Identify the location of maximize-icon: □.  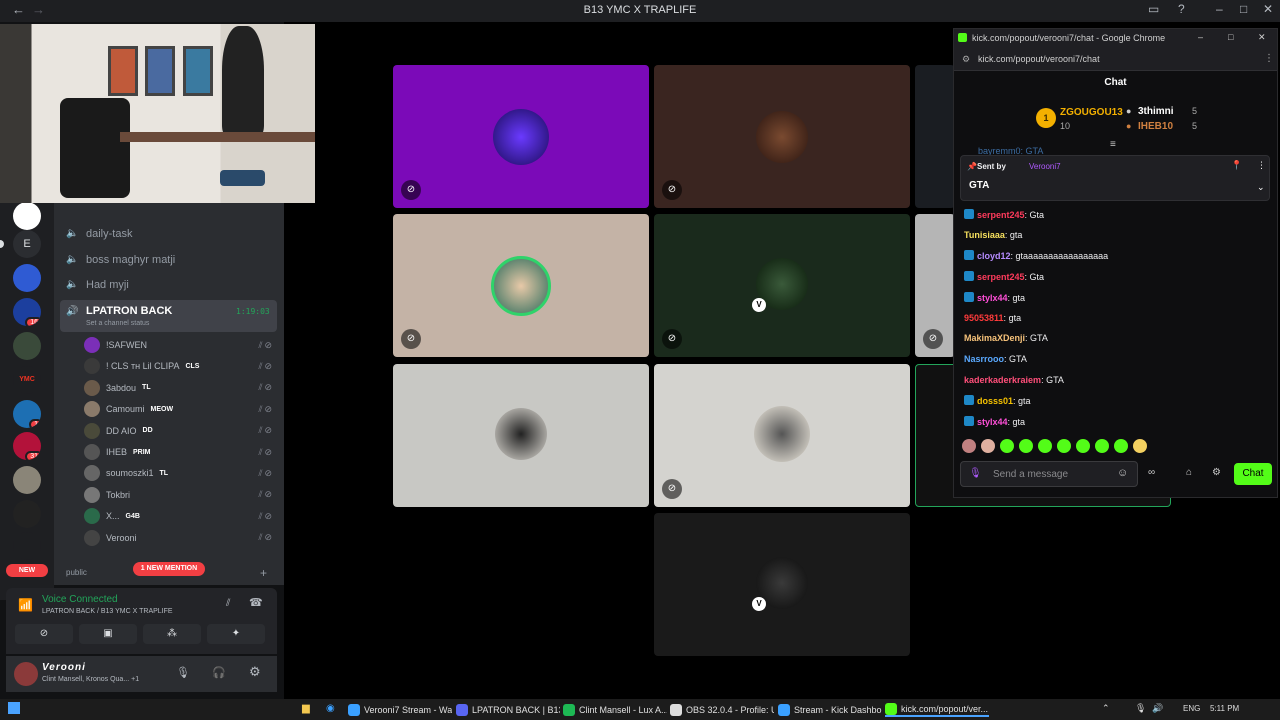
(1243, 9).